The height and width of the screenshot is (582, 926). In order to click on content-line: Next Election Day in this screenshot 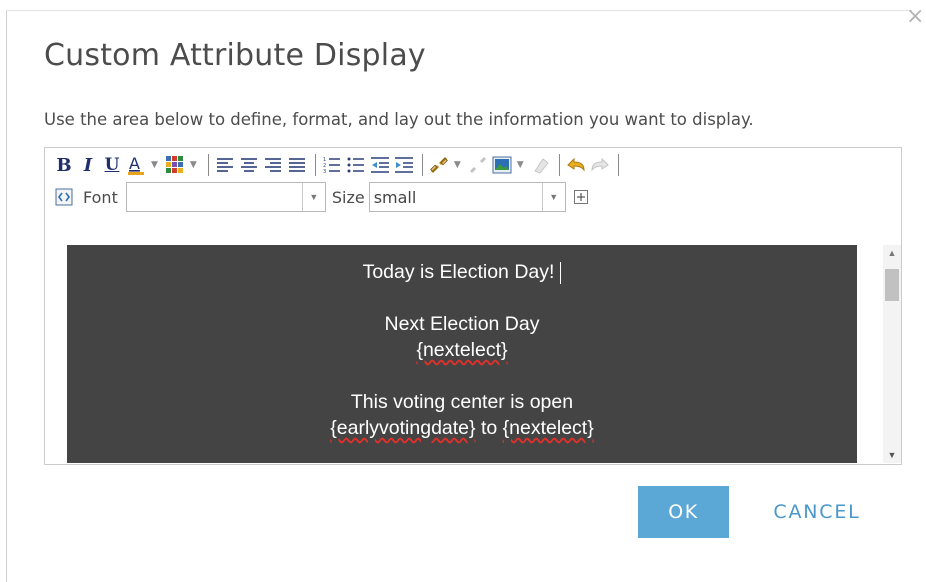, I will do `click(462, 324)`.